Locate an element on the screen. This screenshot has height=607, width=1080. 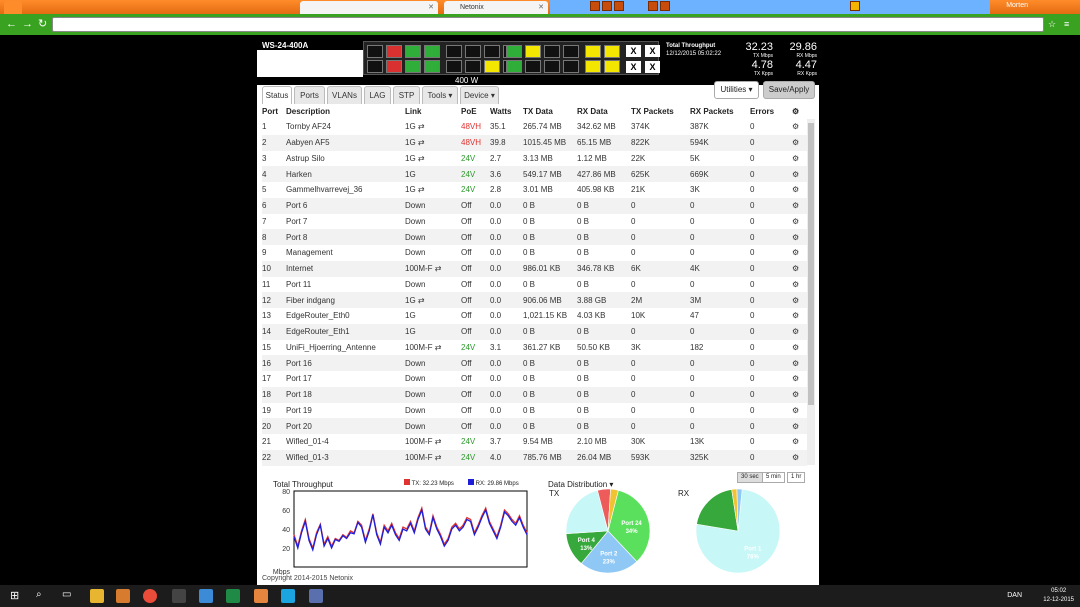
back-icon: ← is located at coordinates (11, 24).